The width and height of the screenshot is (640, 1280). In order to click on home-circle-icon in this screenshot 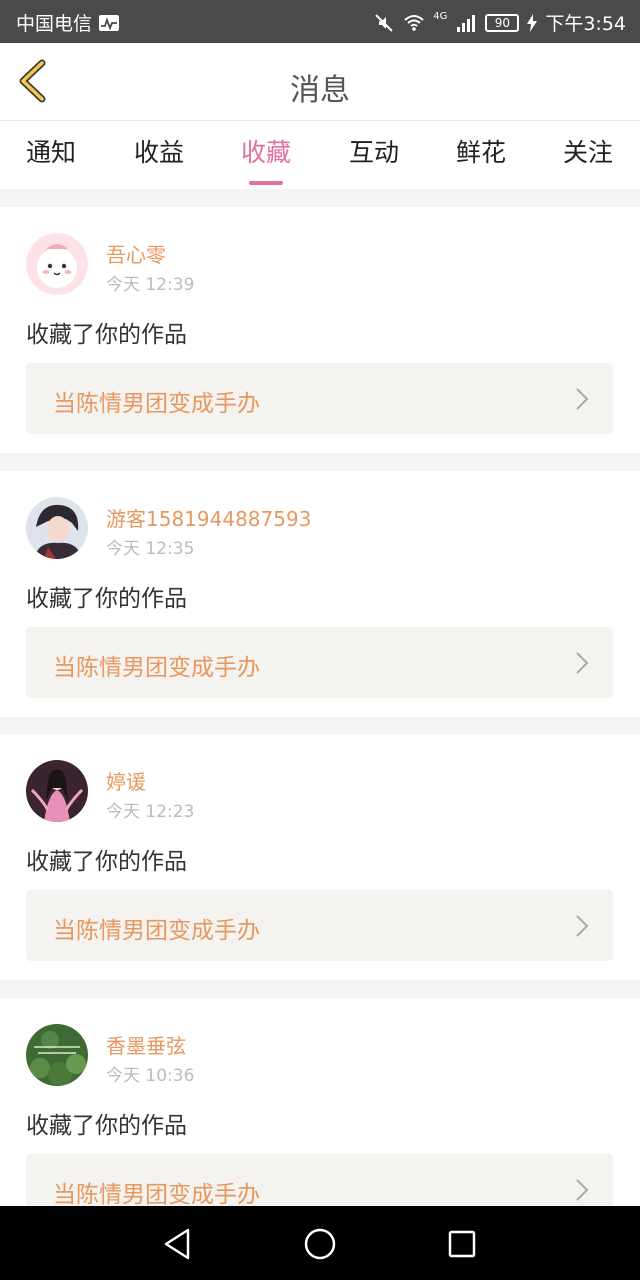, I will do `click(320, 1244)`.